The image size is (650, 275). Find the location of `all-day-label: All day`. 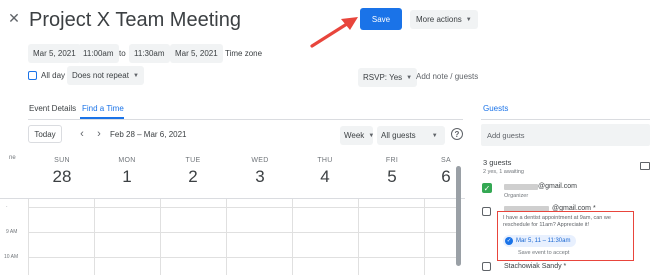

all-day-label: All day is located at coordinates (53, 75).